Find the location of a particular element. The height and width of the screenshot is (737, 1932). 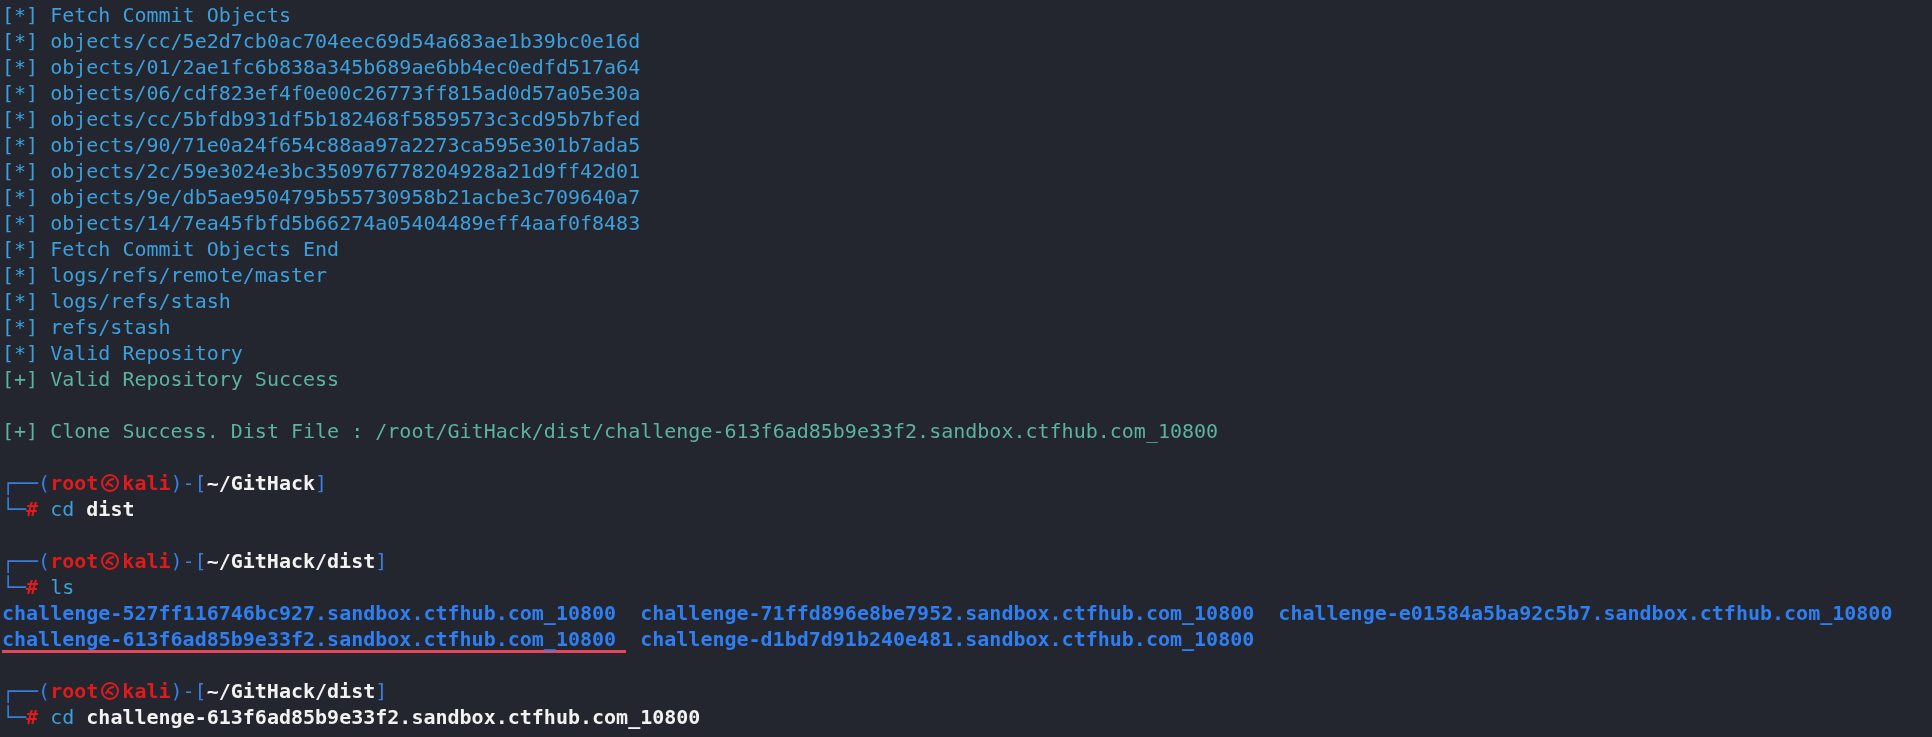

log-line: [*] objects/cc/5e2d7cb0ac704eec69d54a683ae1b39bc0e16d is located at coordinates (321, 41).